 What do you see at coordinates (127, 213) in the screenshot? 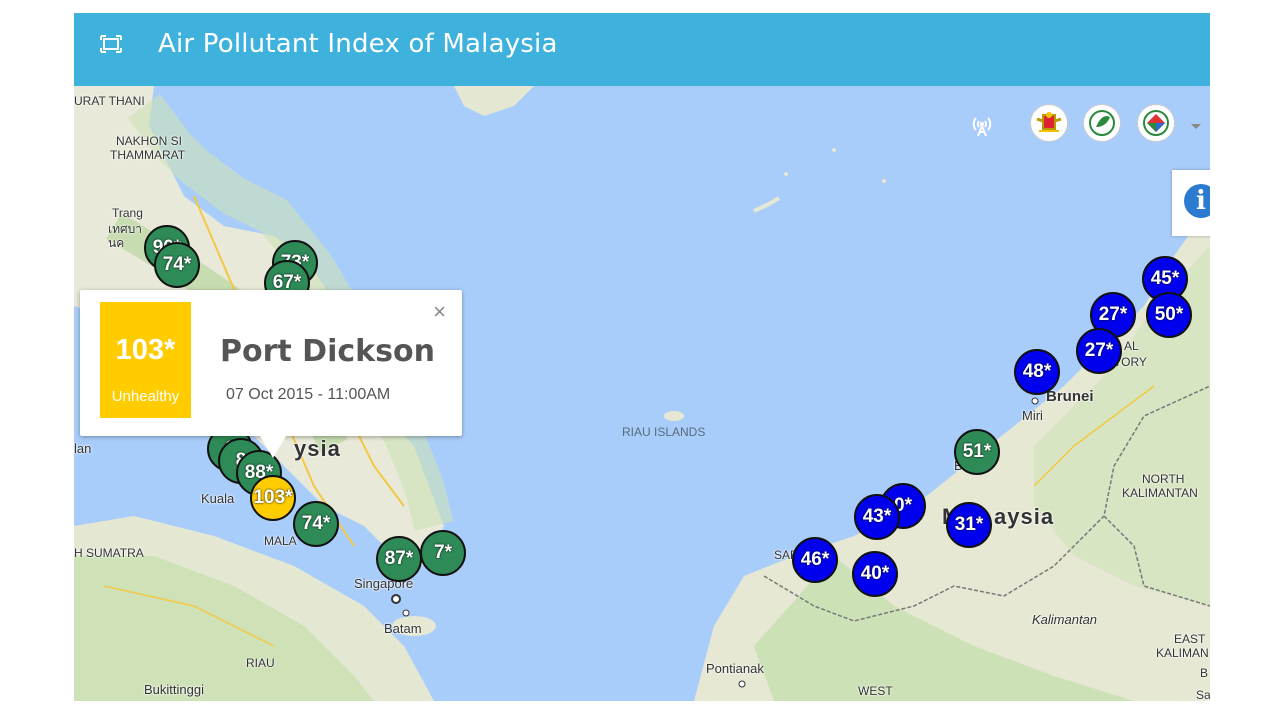
I see `place-trang: Trang` at bounding box center [127, 213].